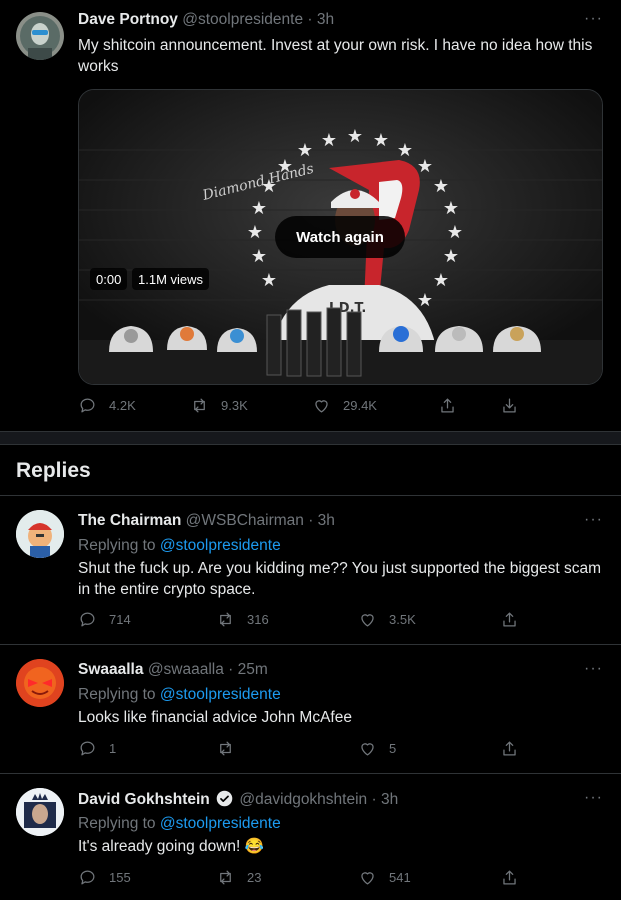 The image size is (621, 900). I want to click on like-count: 5, so click(393, 748).